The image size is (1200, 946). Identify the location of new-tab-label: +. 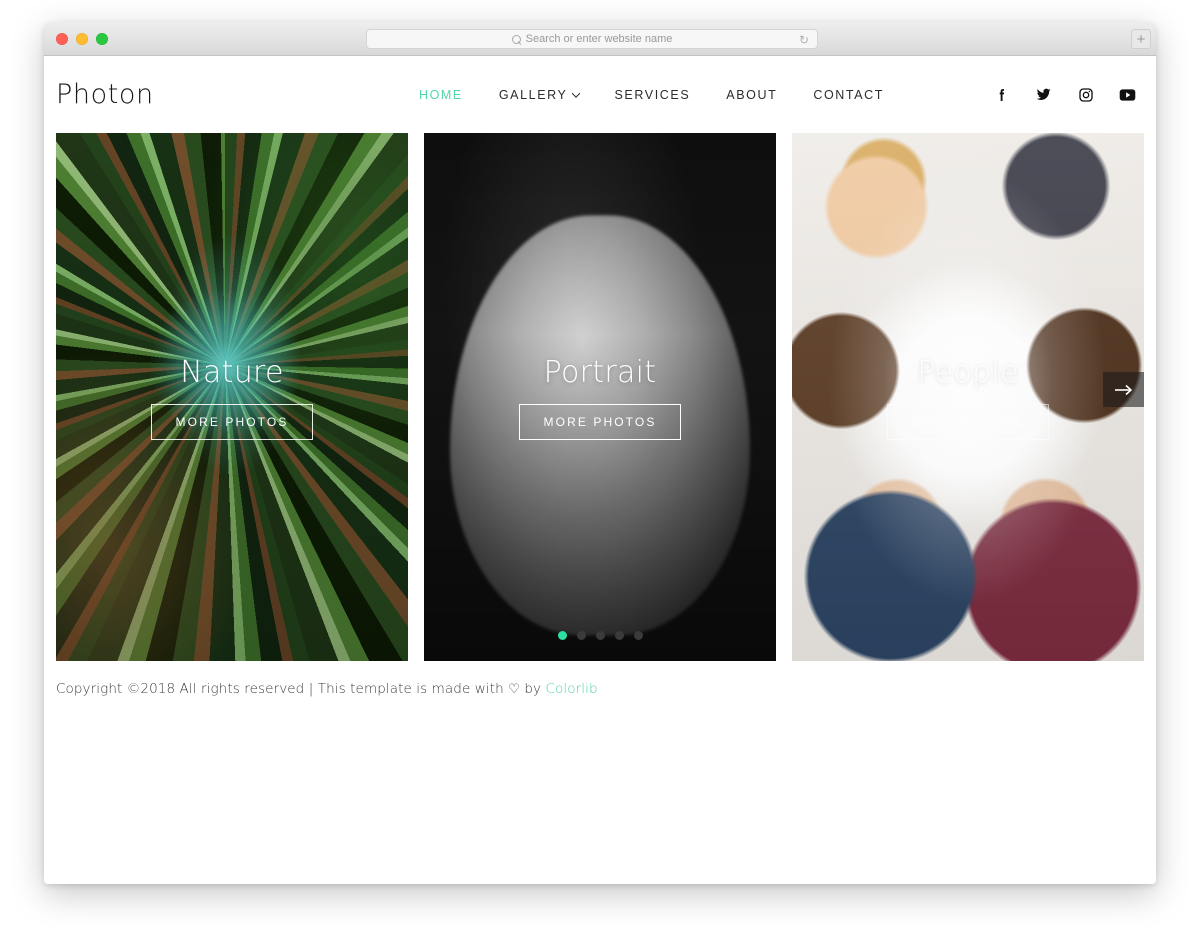
(1141, 39).